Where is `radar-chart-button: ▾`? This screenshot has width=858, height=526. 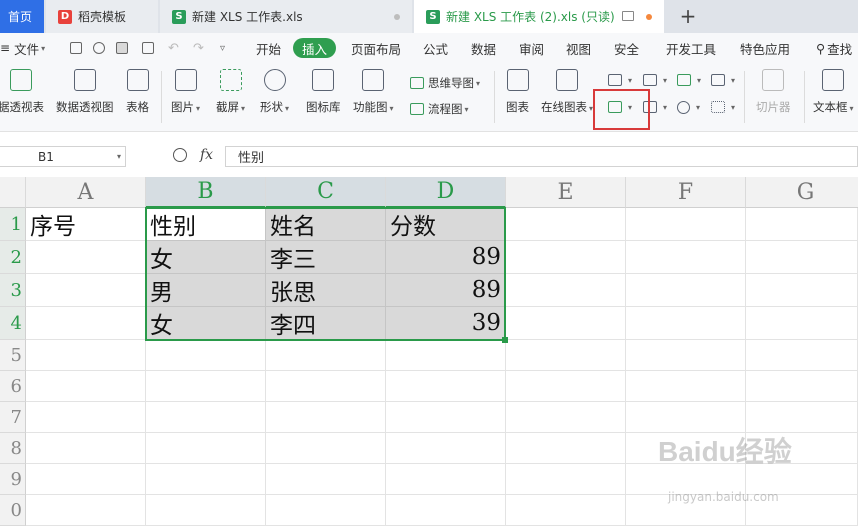
radar-chart-button: ▾ is located at coordinates (723, 80).